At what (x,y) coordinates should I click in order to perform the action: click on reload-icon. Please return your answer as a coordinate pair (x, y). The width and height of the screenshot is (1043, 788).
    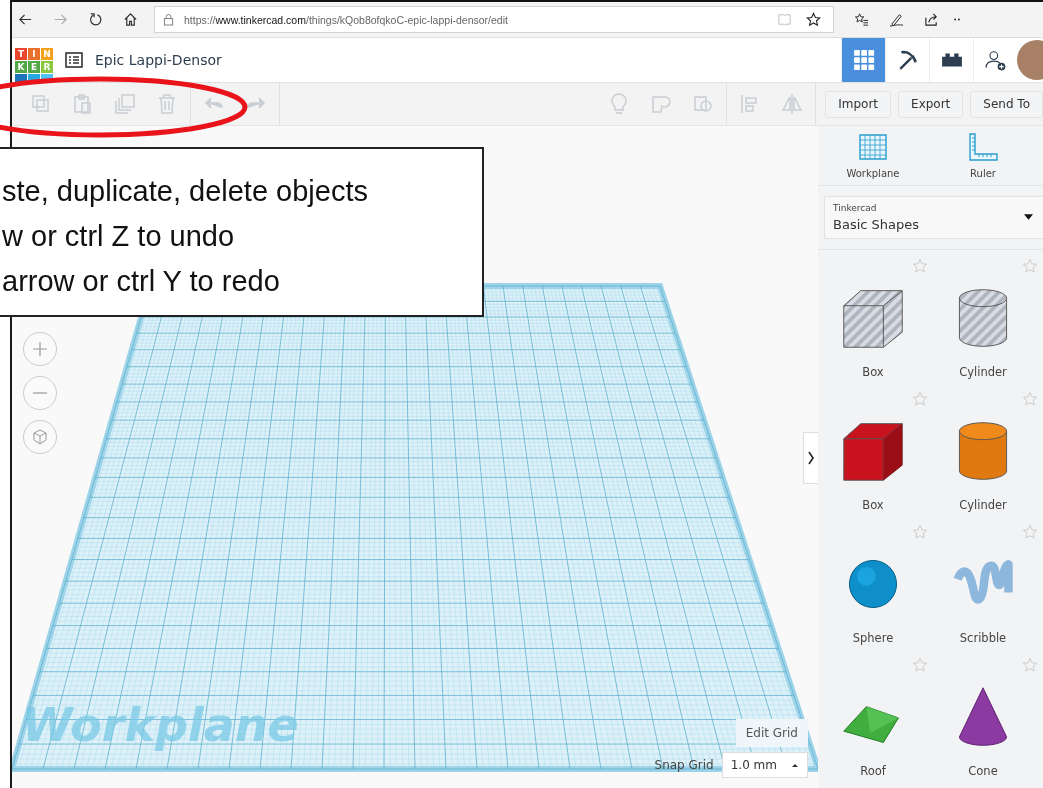
    Looking at the image, I should click on (95, 19).